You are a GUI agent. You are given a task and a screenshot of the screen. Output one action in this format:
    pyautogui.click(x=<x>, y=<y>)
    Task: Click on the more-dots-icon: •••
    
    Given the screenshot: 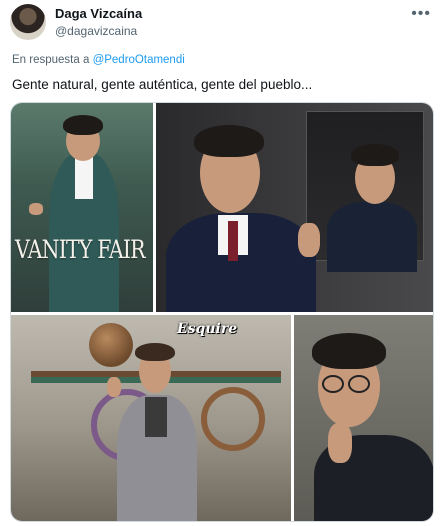 What is the action you would take?
    pyautogui.click(x=421, y=14)
    